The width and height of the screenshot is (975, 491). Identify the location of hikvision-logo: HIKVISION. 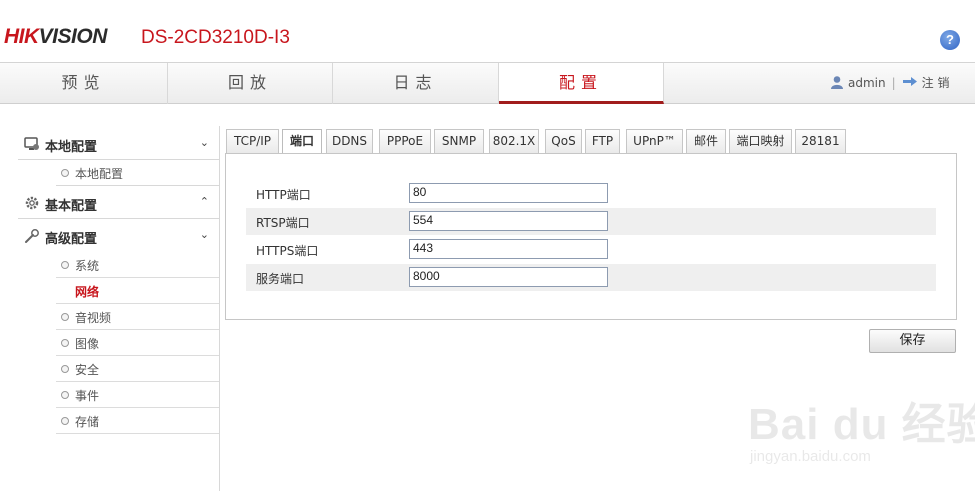
(55, 36).